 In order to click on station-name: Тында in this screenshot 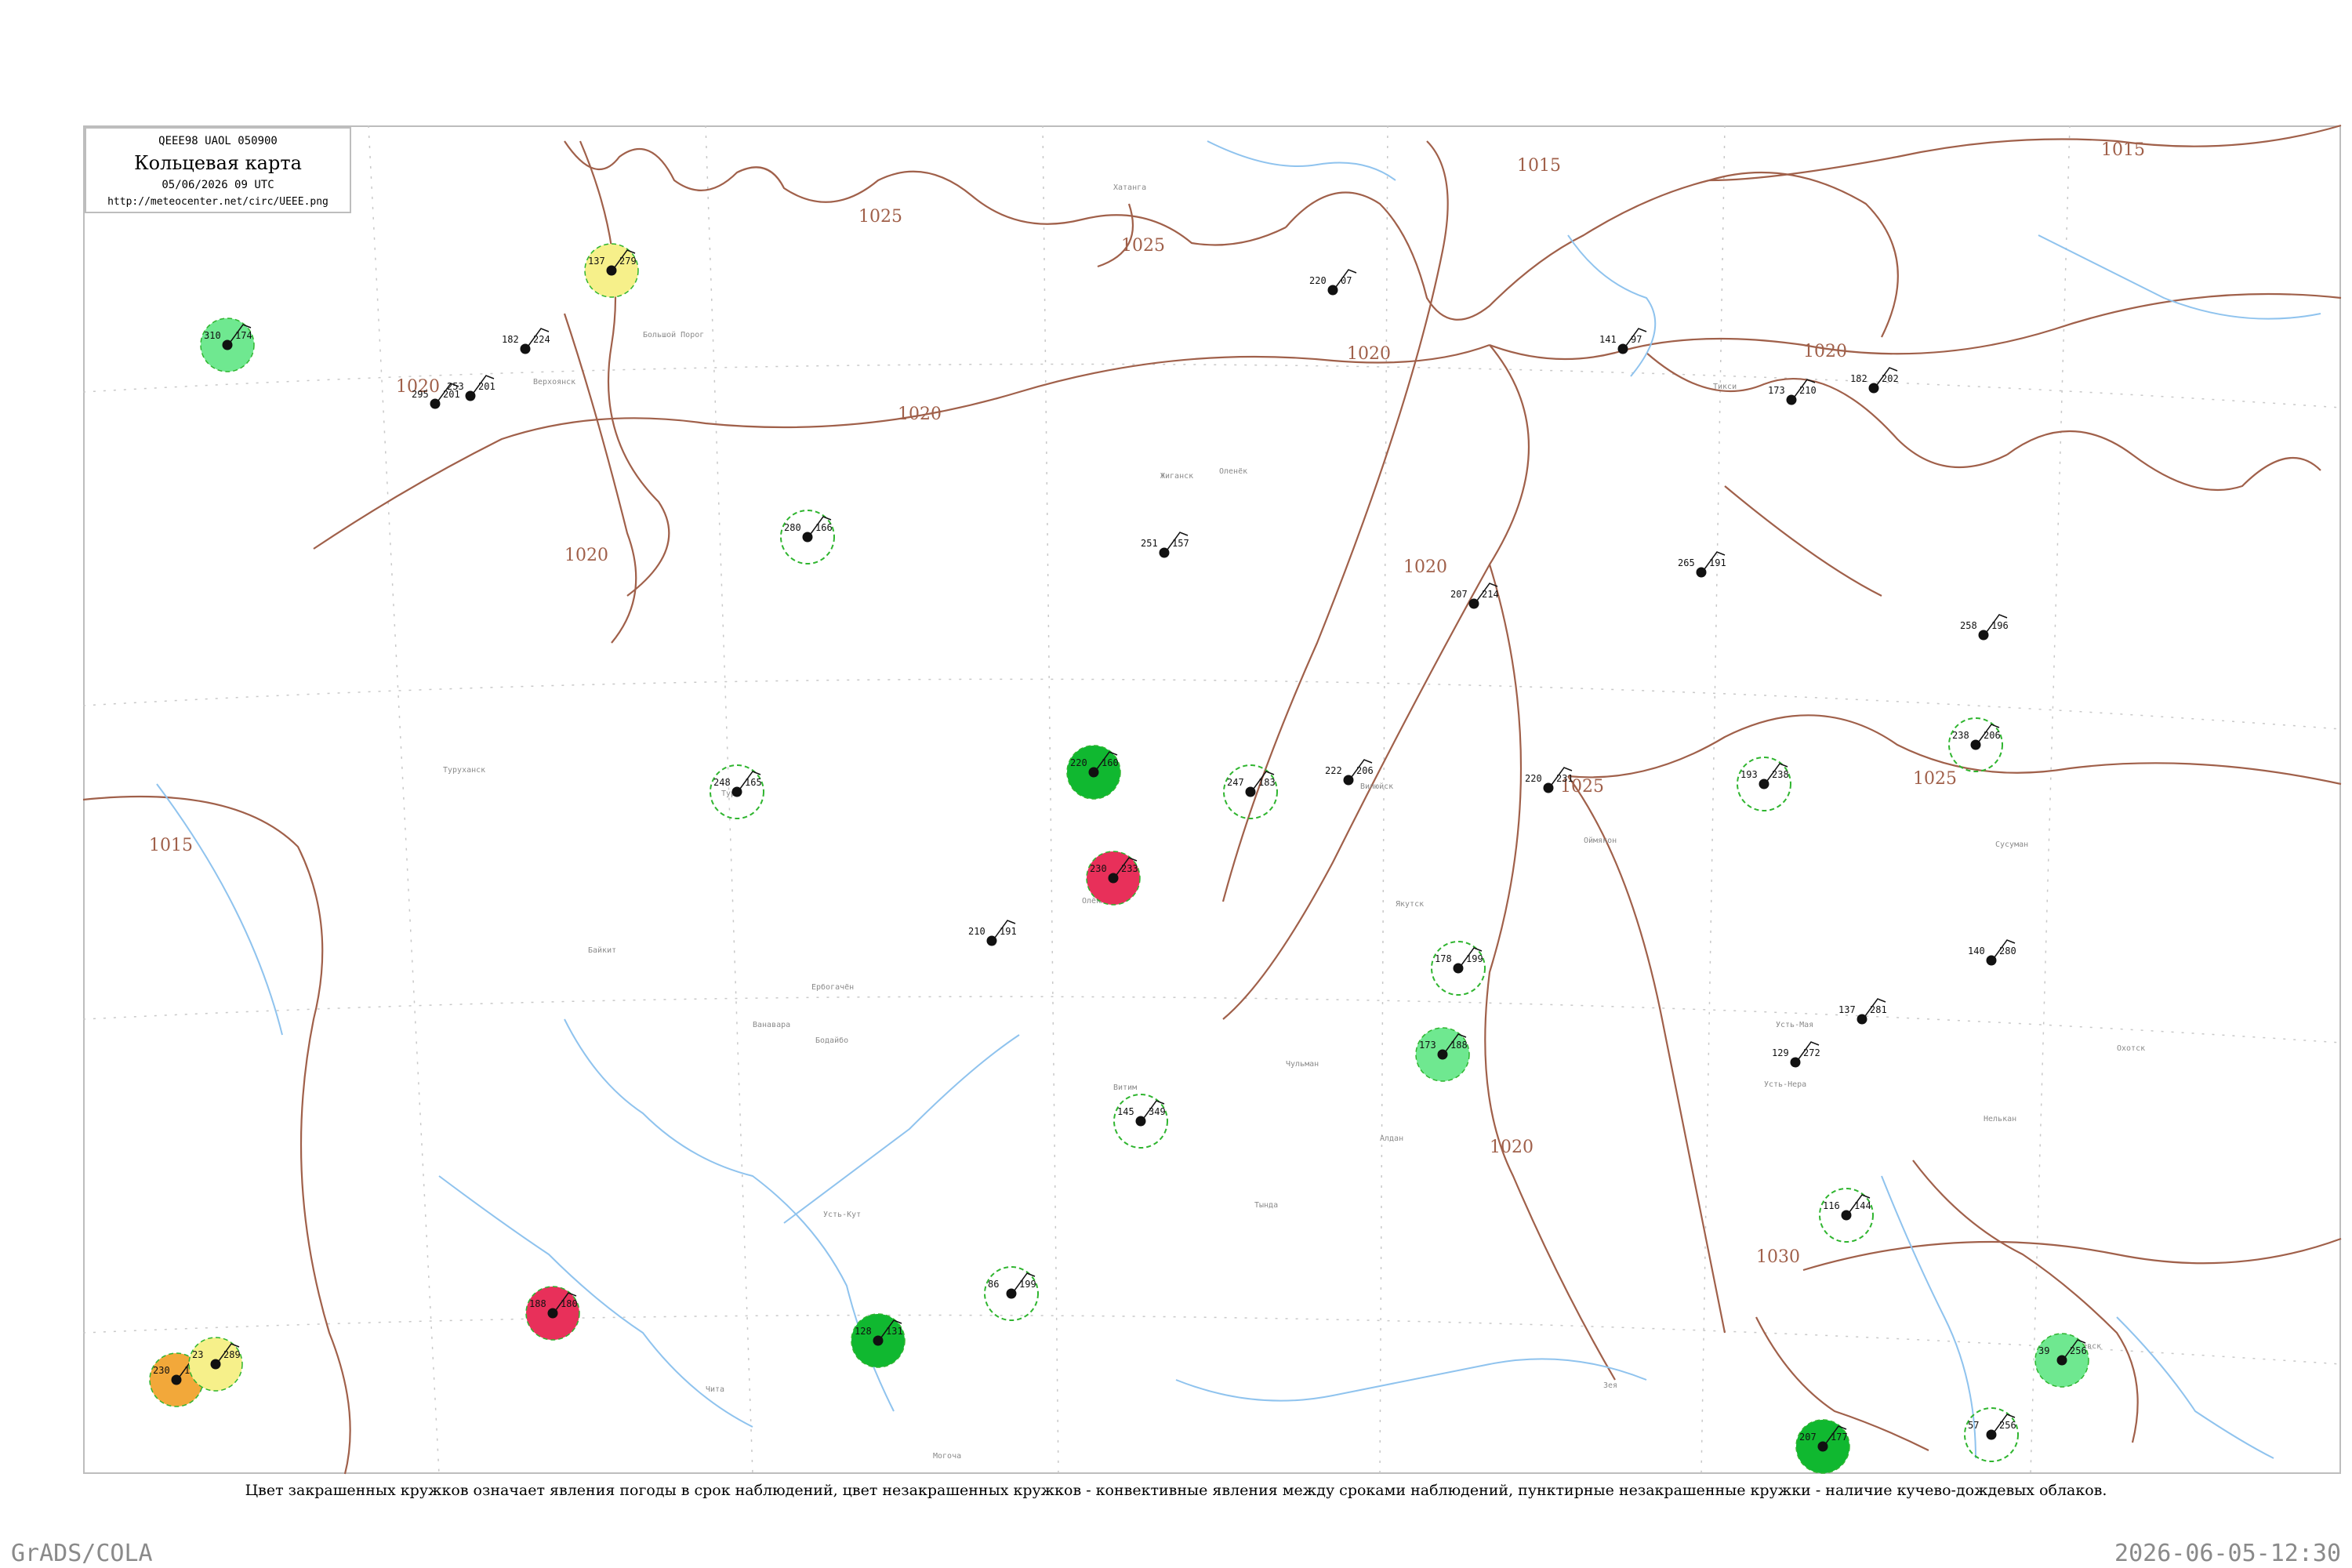, I will do `click(1266, 1205)`.